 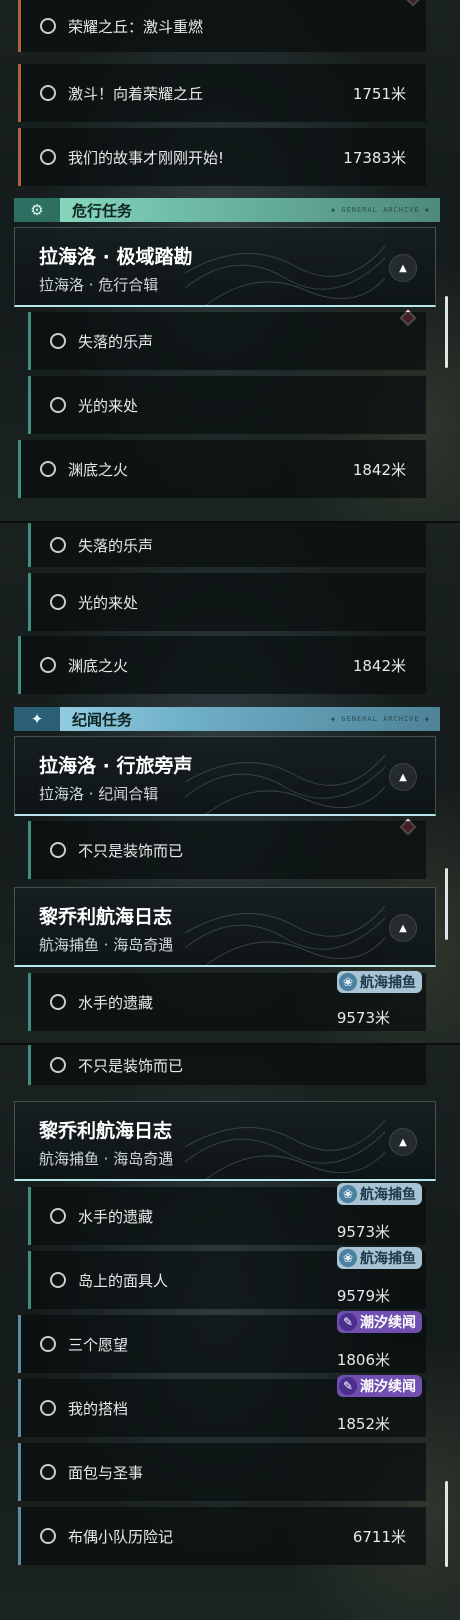 I want to click on quest-item-doll-adventure: 布偶小队历险记 6711米, so click(x=222, y=1536).